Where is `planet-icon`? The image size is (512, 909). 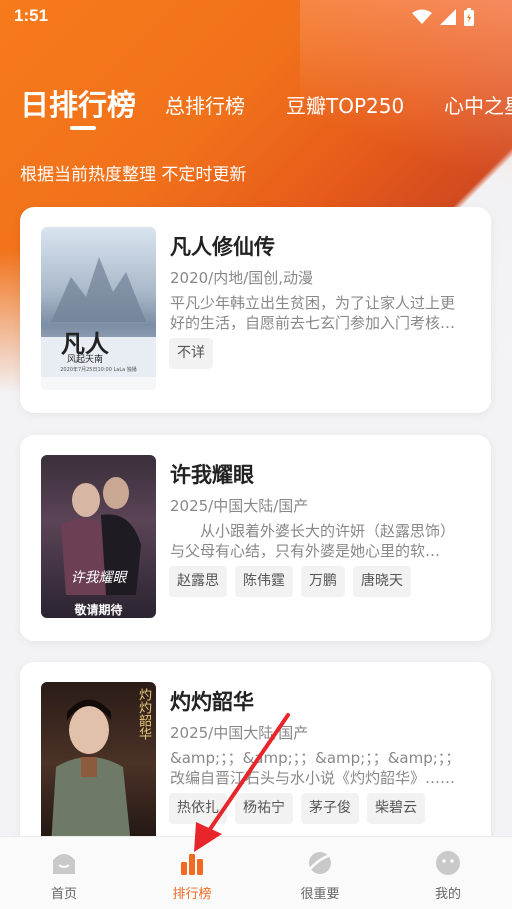
planet-icon is located at coordinates (320, 863).